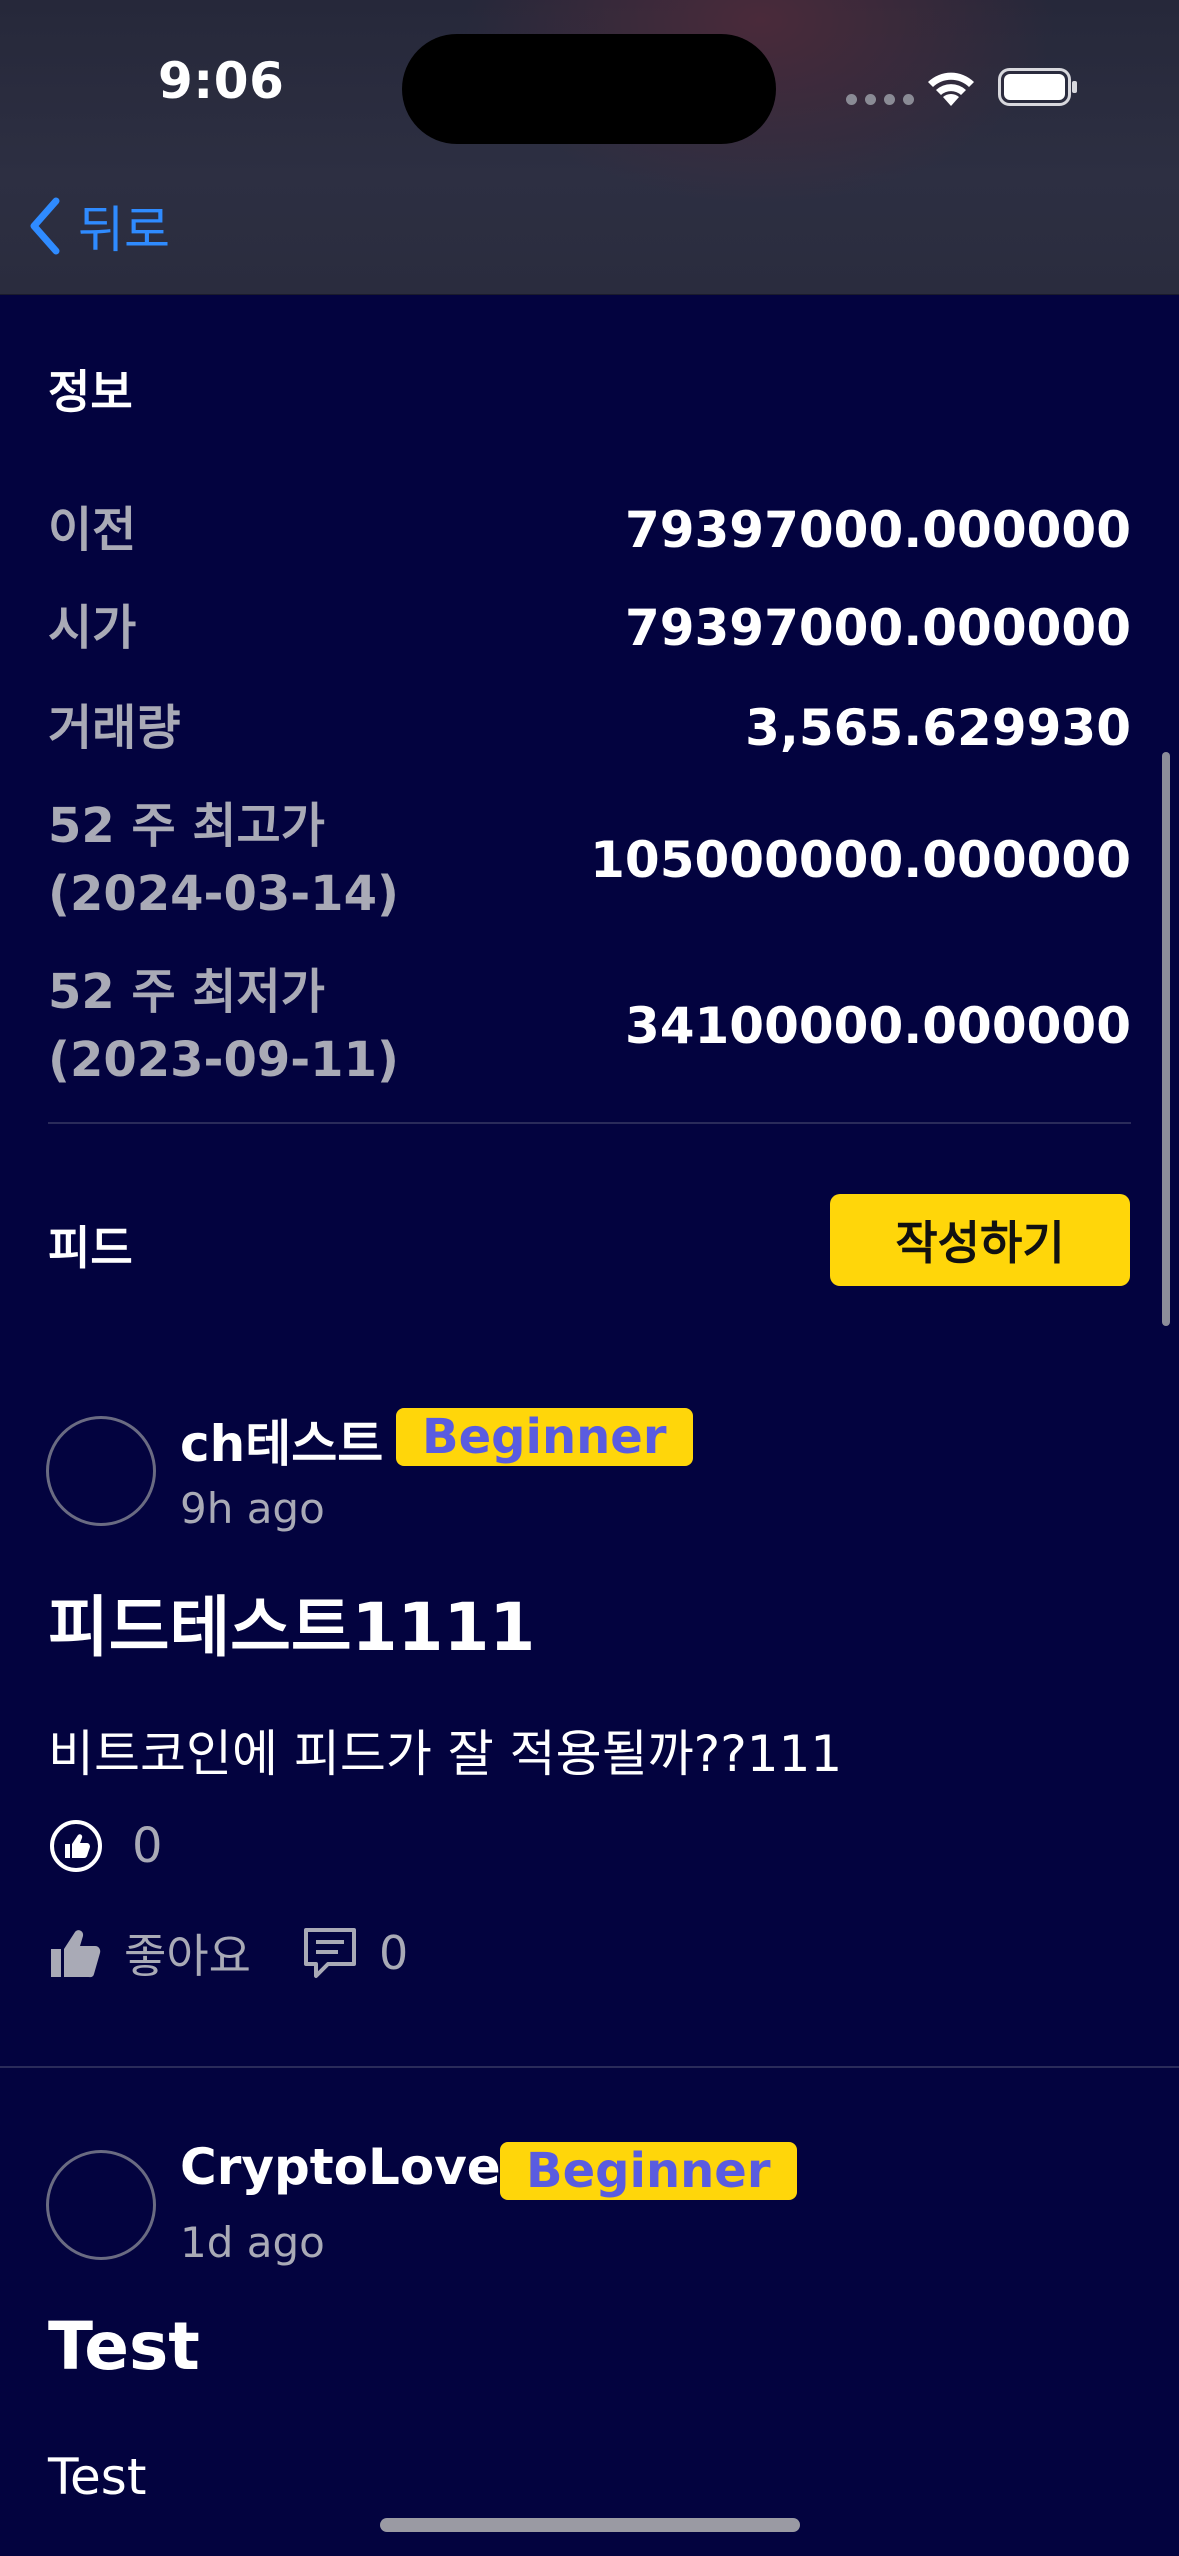  I want to click on post-actions: 좋아요 0, so click(228, 1953).